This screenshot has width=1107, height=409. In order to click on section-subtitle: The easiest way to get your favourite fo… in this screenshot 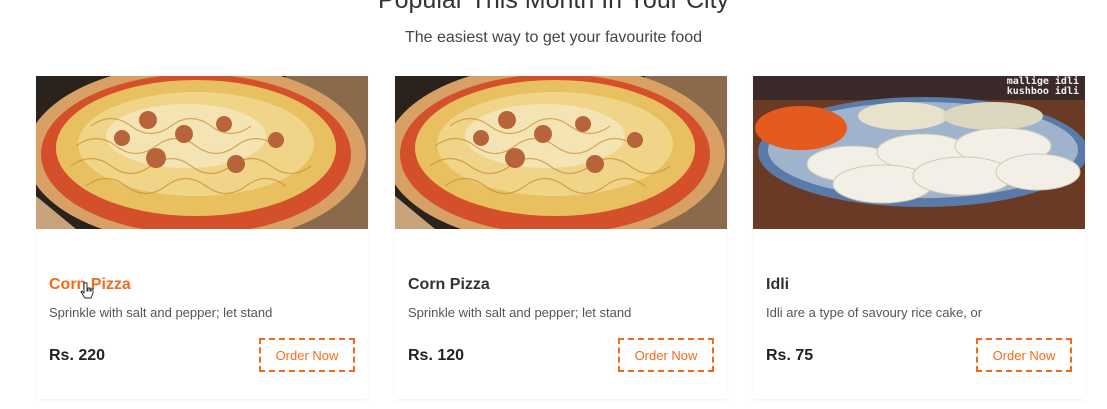, I will do `click(553, 37)`.